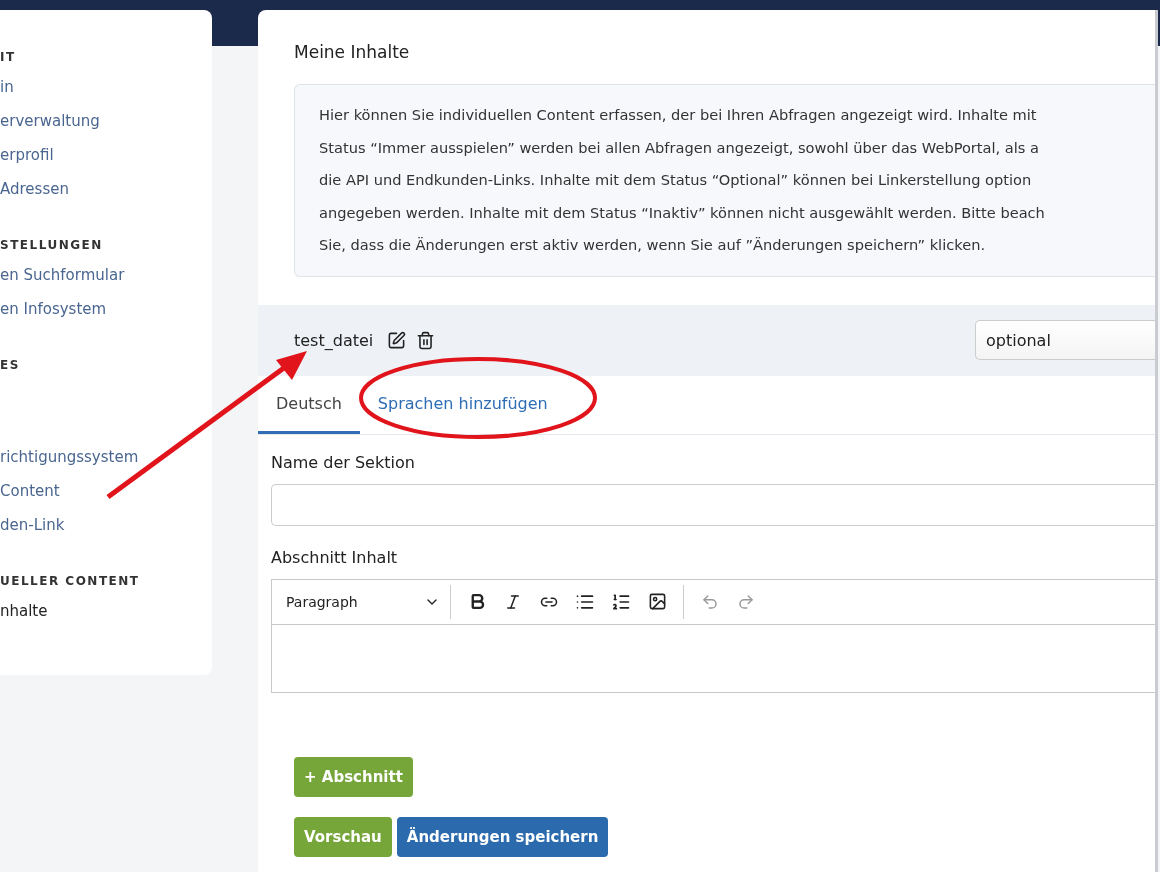 The width and height of the screenshot is (1160, 872). What do you see at coordinates (680, 147) in the screenshot?
I see `info-text: Status “Immer ausspielen” werden bei allen Abfragen angezeigt, sowohl über das WebPortal, als a` at bounding box center [680, 147].